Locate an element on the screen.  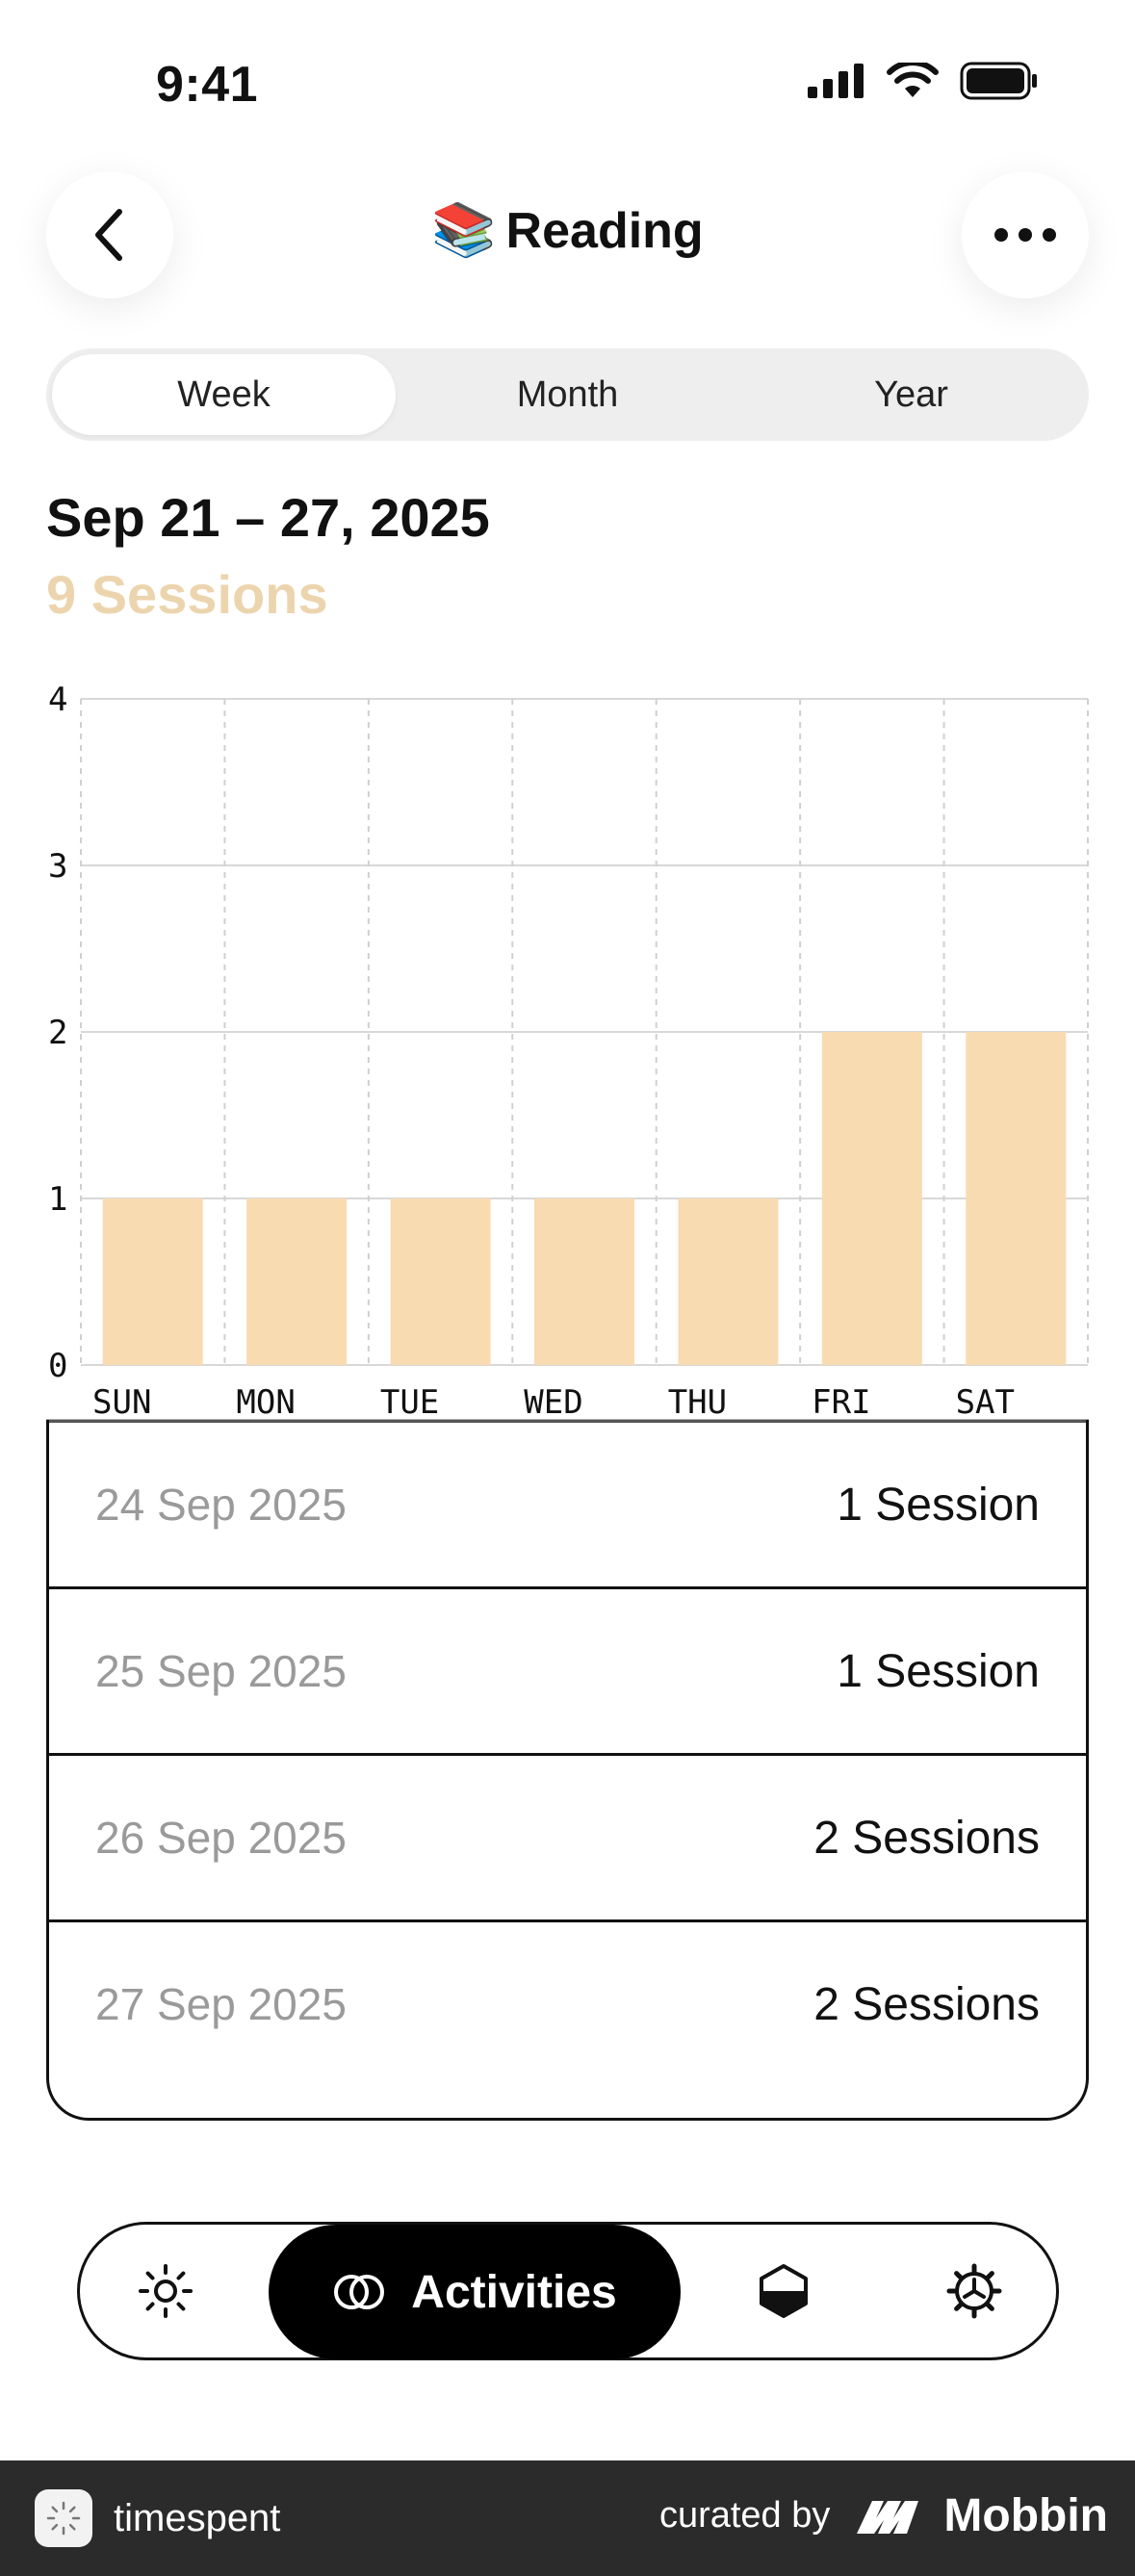
footer-credit: curated by Mobbin is located at coordinates (883, 2515).